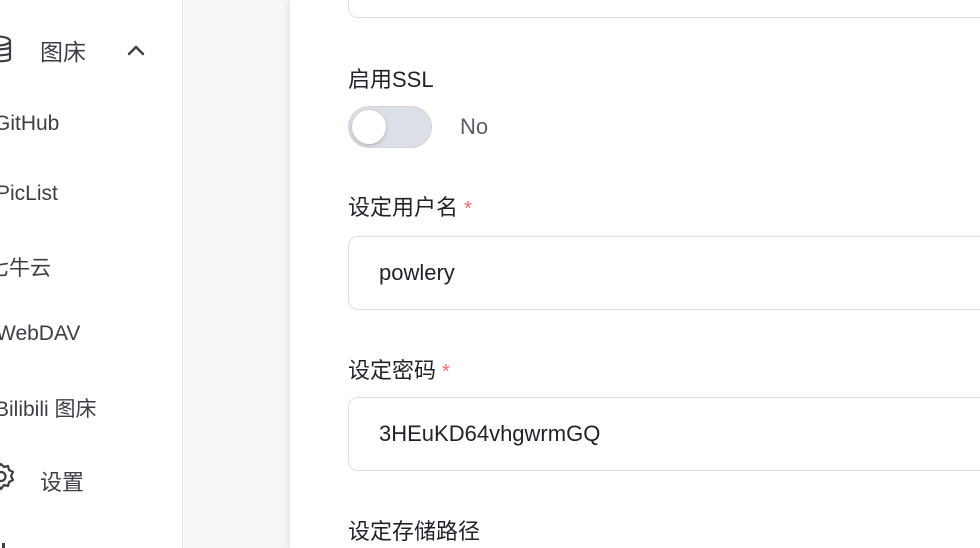 Image resolution: width=980 pixels, height=548 pixels. I want to click on sidebar-item-github: GitHub, so click(91, 127).